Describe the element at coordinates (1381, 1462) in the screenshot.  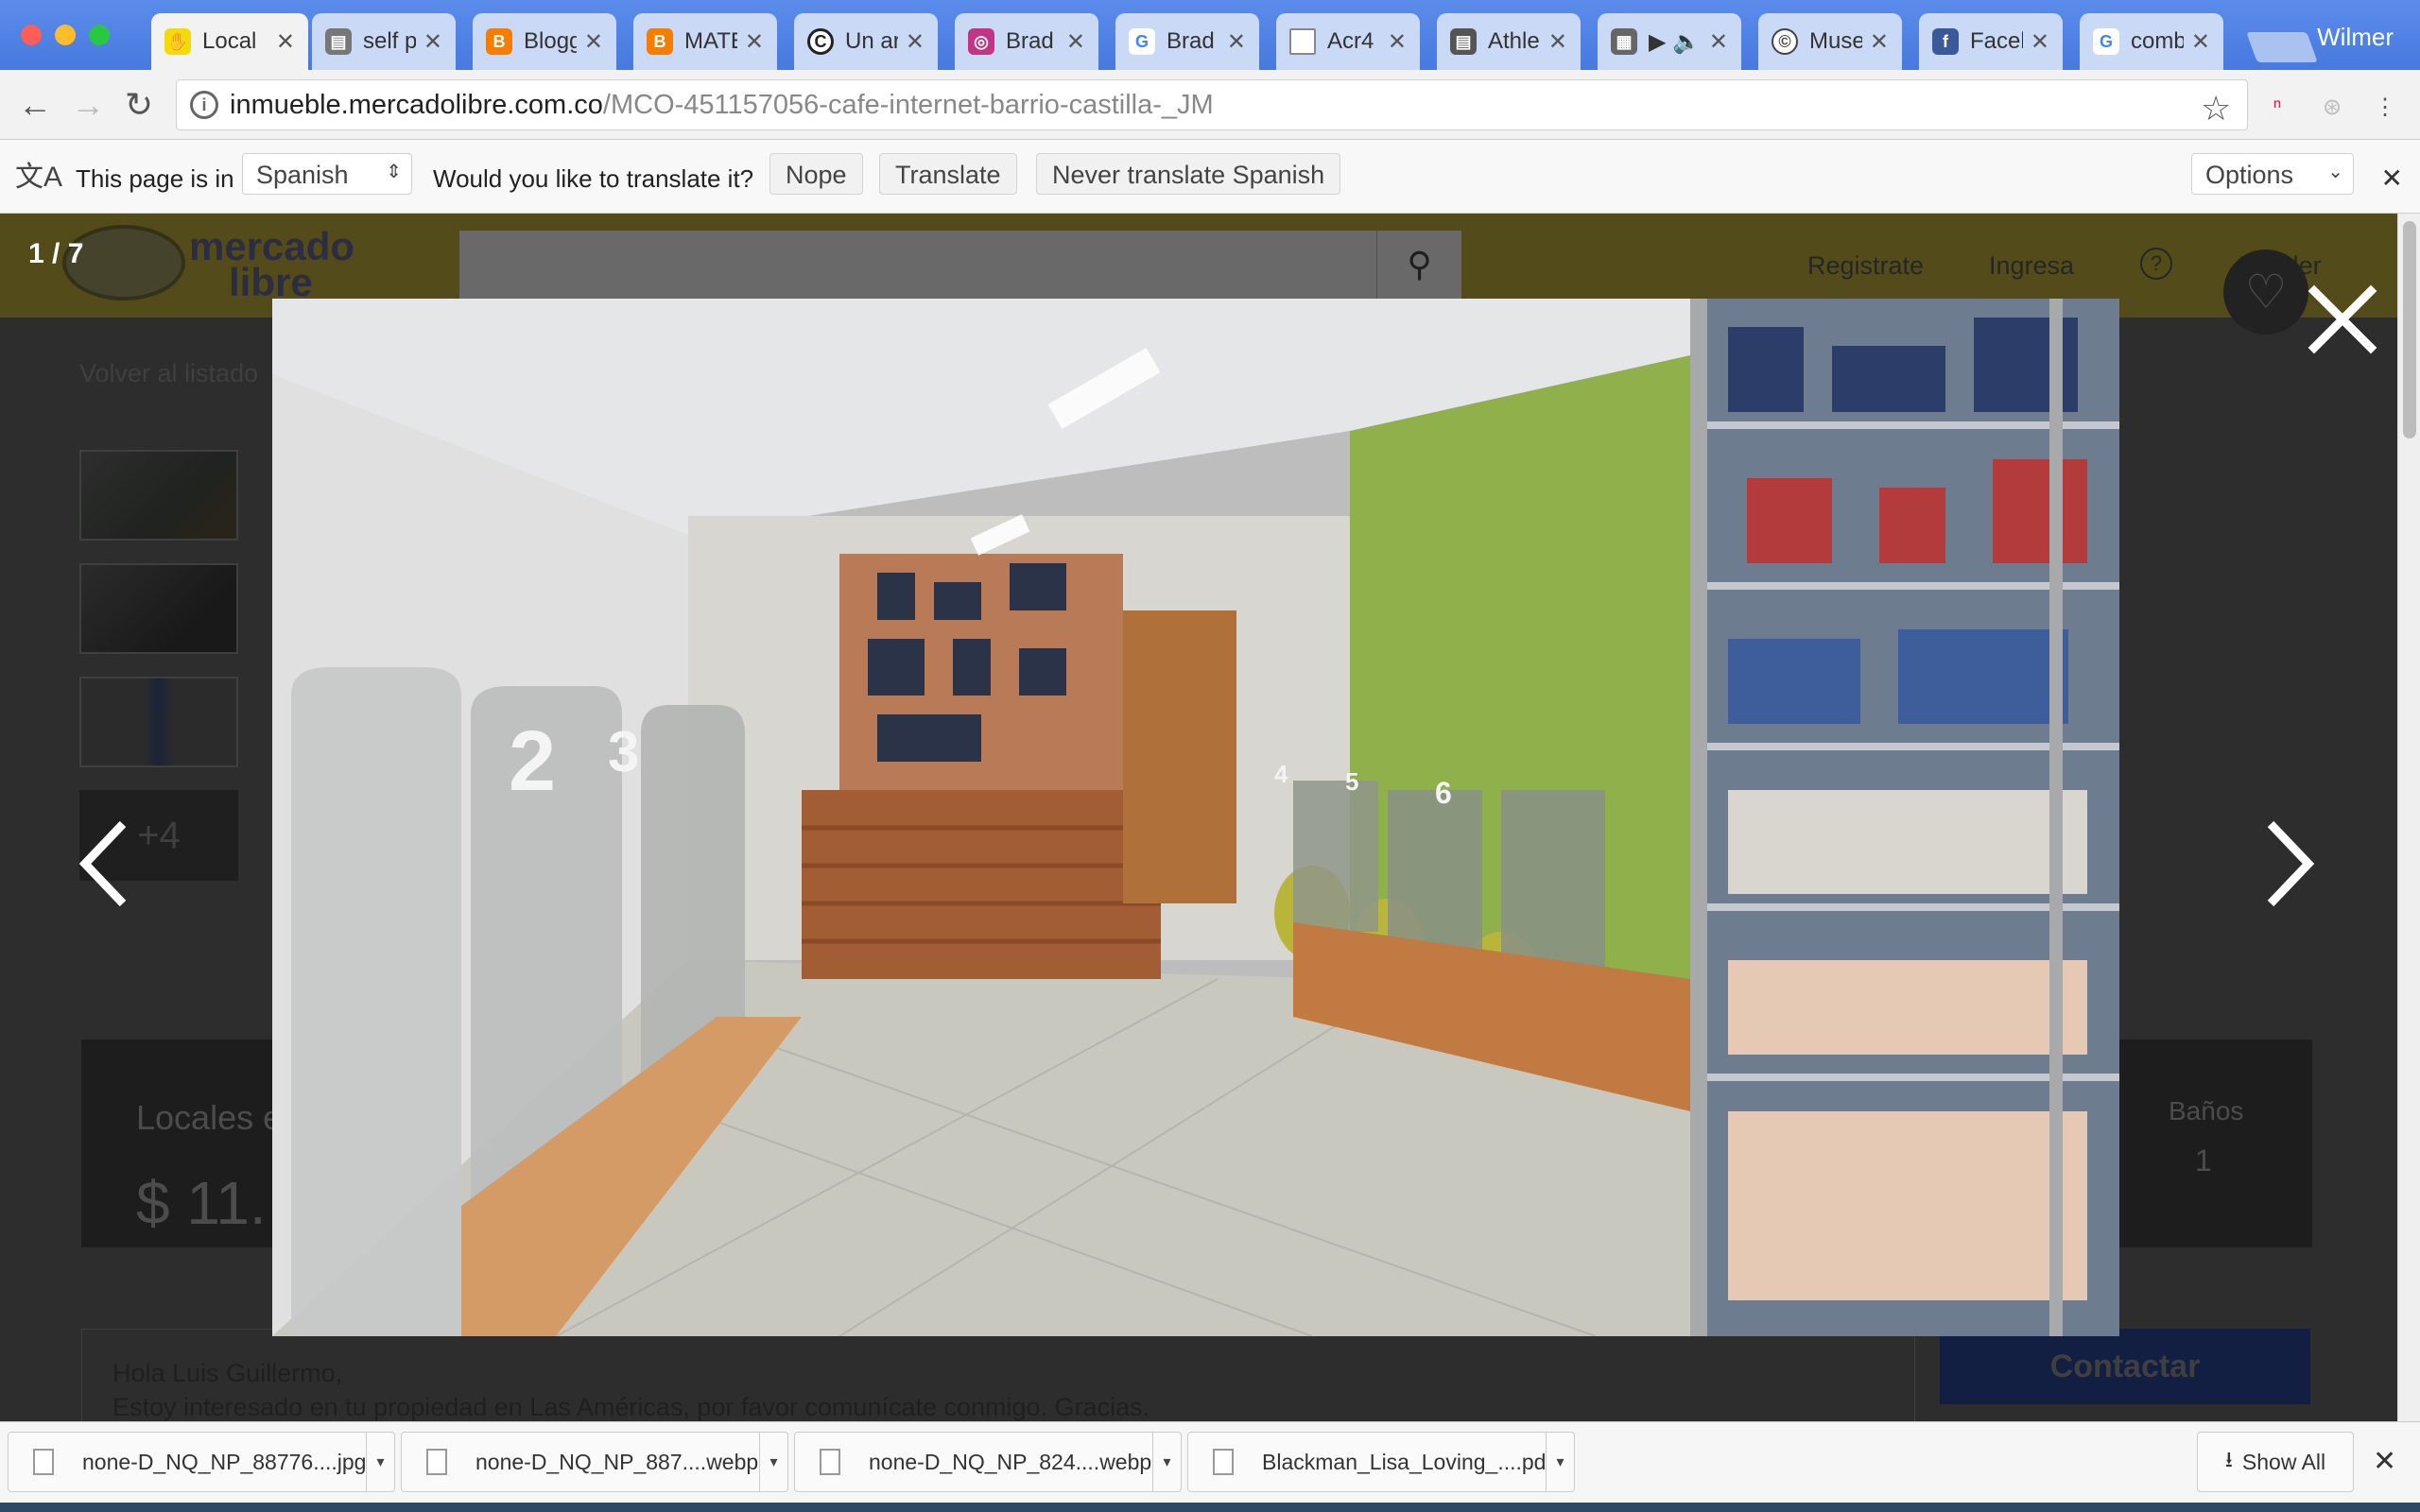
I see `download-item: Blackman_Lisa_Loving_....pdf ▾` at that location.